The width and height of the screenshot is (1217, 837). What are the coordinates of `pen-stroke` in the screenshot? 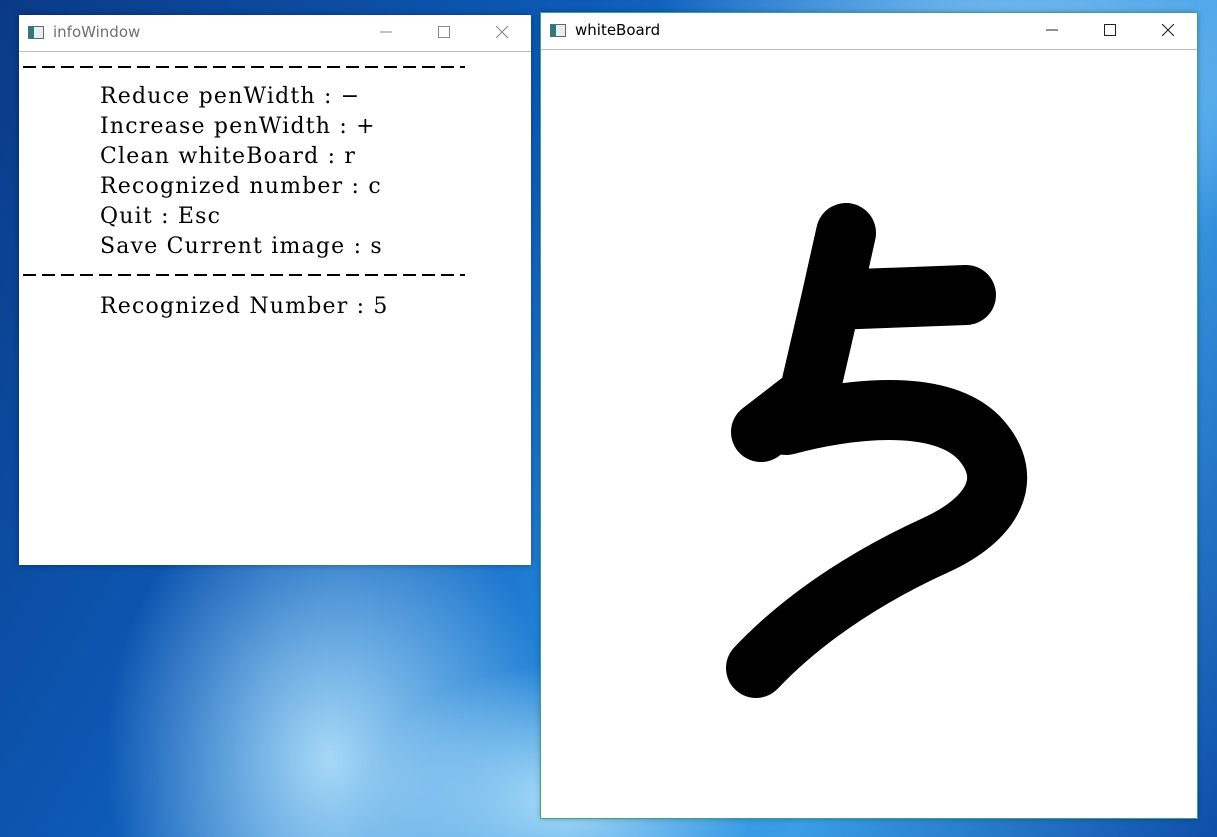 It's located at (877, 450).